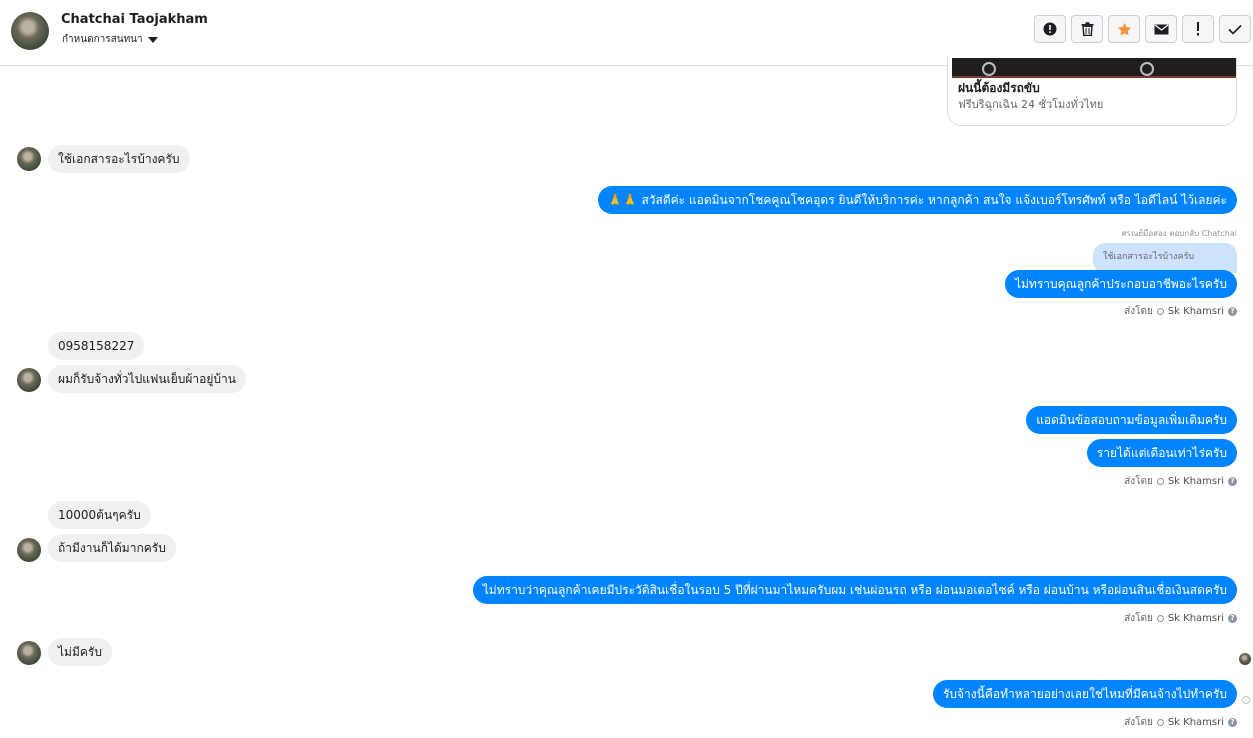  What do you see at coordinates (134, 19) in the screenshot?
I see `contact-name: Chatchai Taojakham` at bounding box center [134, 19].